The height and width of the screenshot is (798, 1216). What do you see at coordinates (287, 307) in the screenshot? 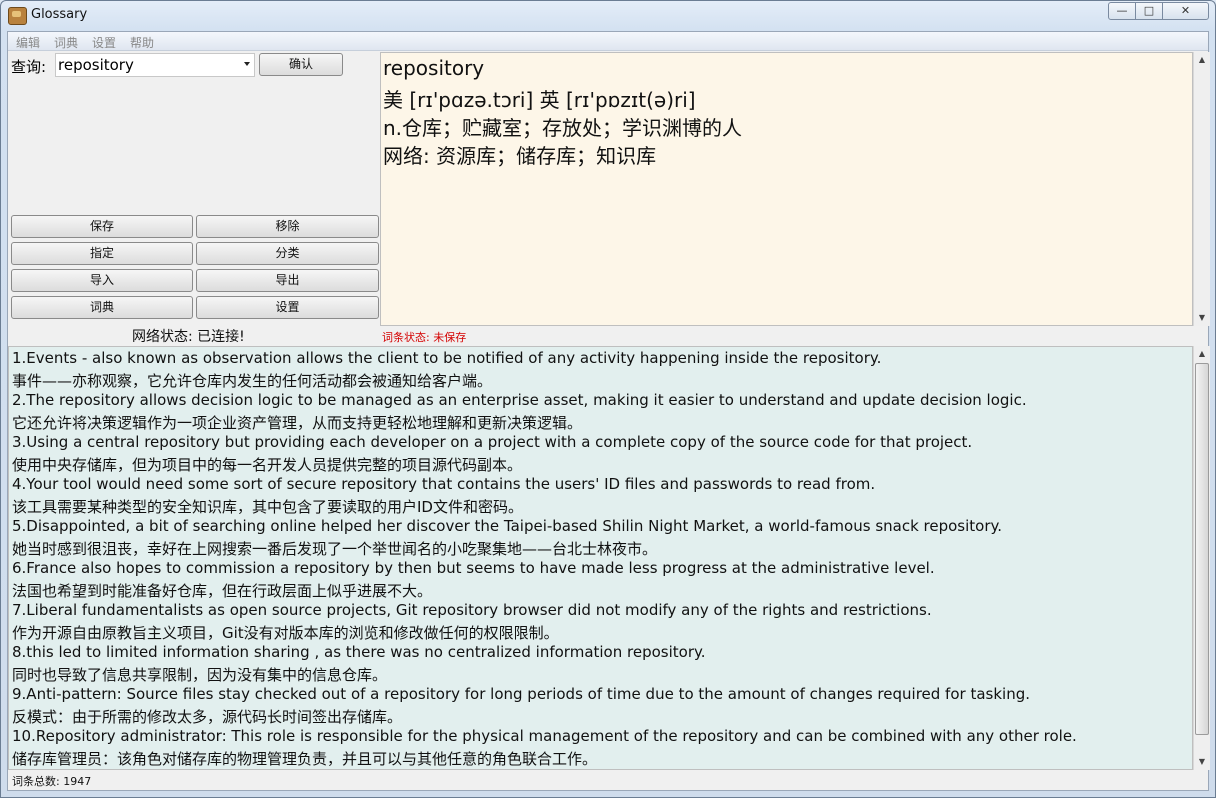
I see `settings-button: 设置` at bounding box center [287, 307].